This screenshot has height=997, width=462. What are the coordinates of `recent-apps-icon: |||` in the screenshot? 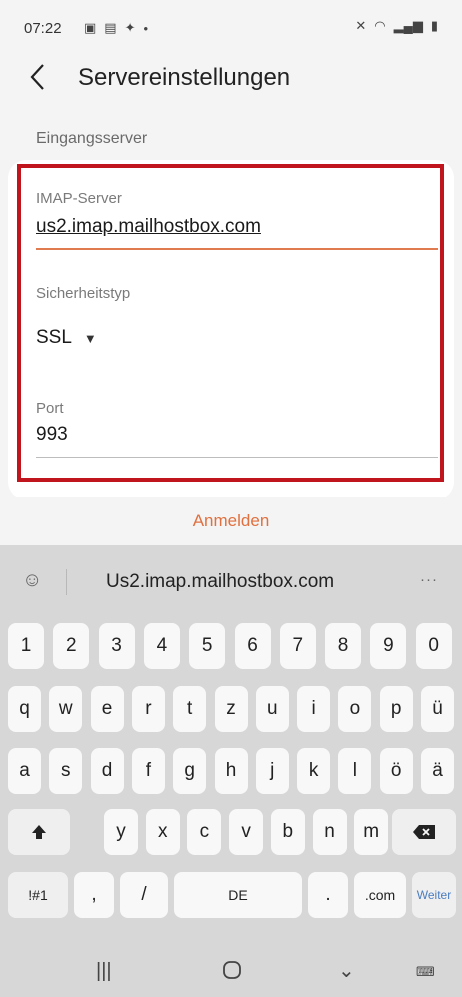 It's located at (104, 971).